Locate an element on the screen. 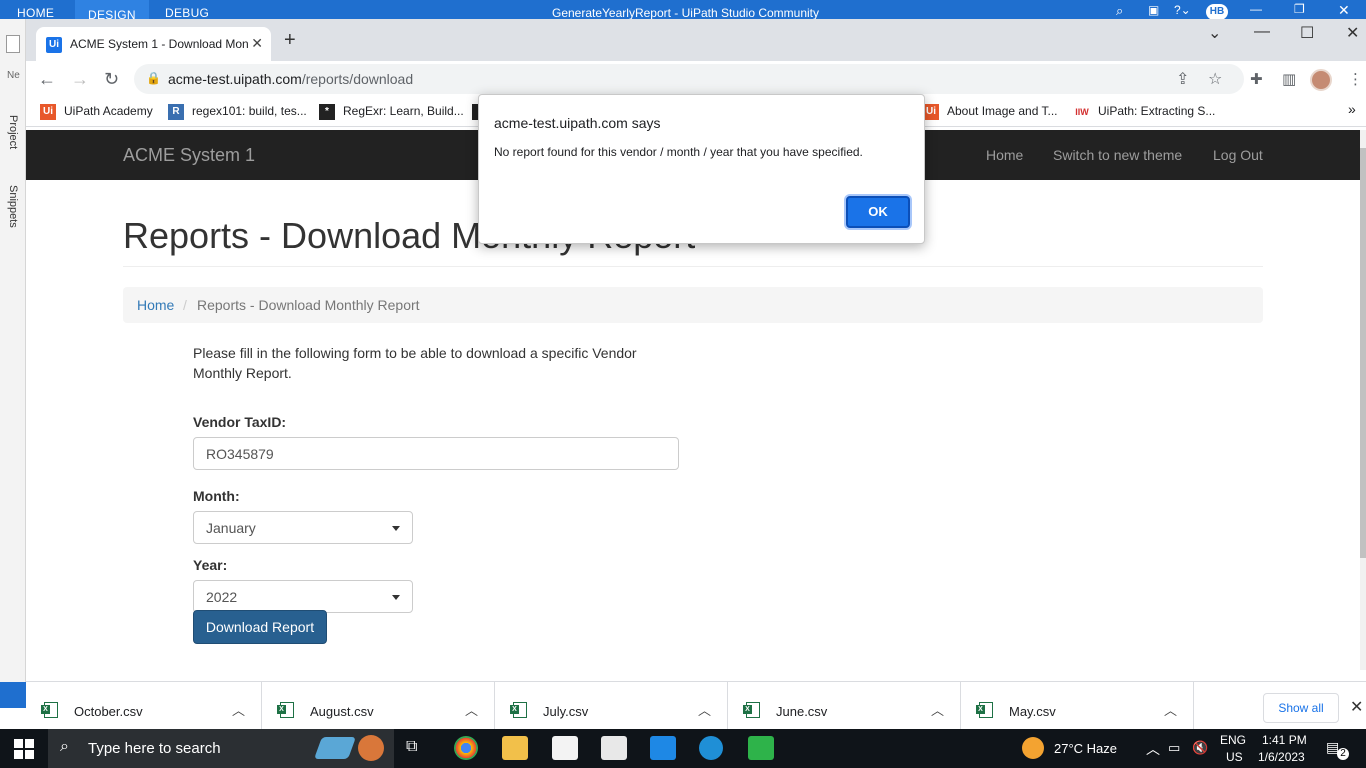  taskbar-search-box: ⌕ Type here to search is located at coordinates (221, 748).